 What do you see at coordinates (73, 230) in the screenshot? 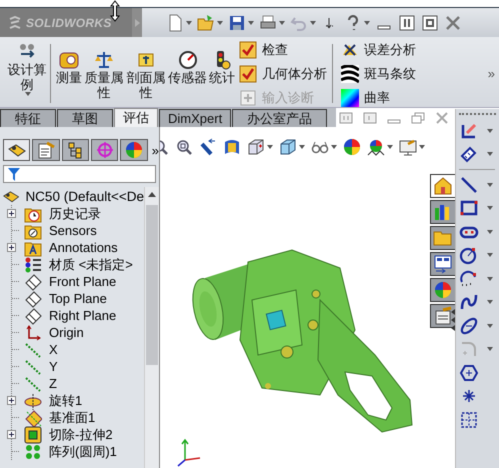
I see `tree-item: Sensors` at bounding box center [73, 230].